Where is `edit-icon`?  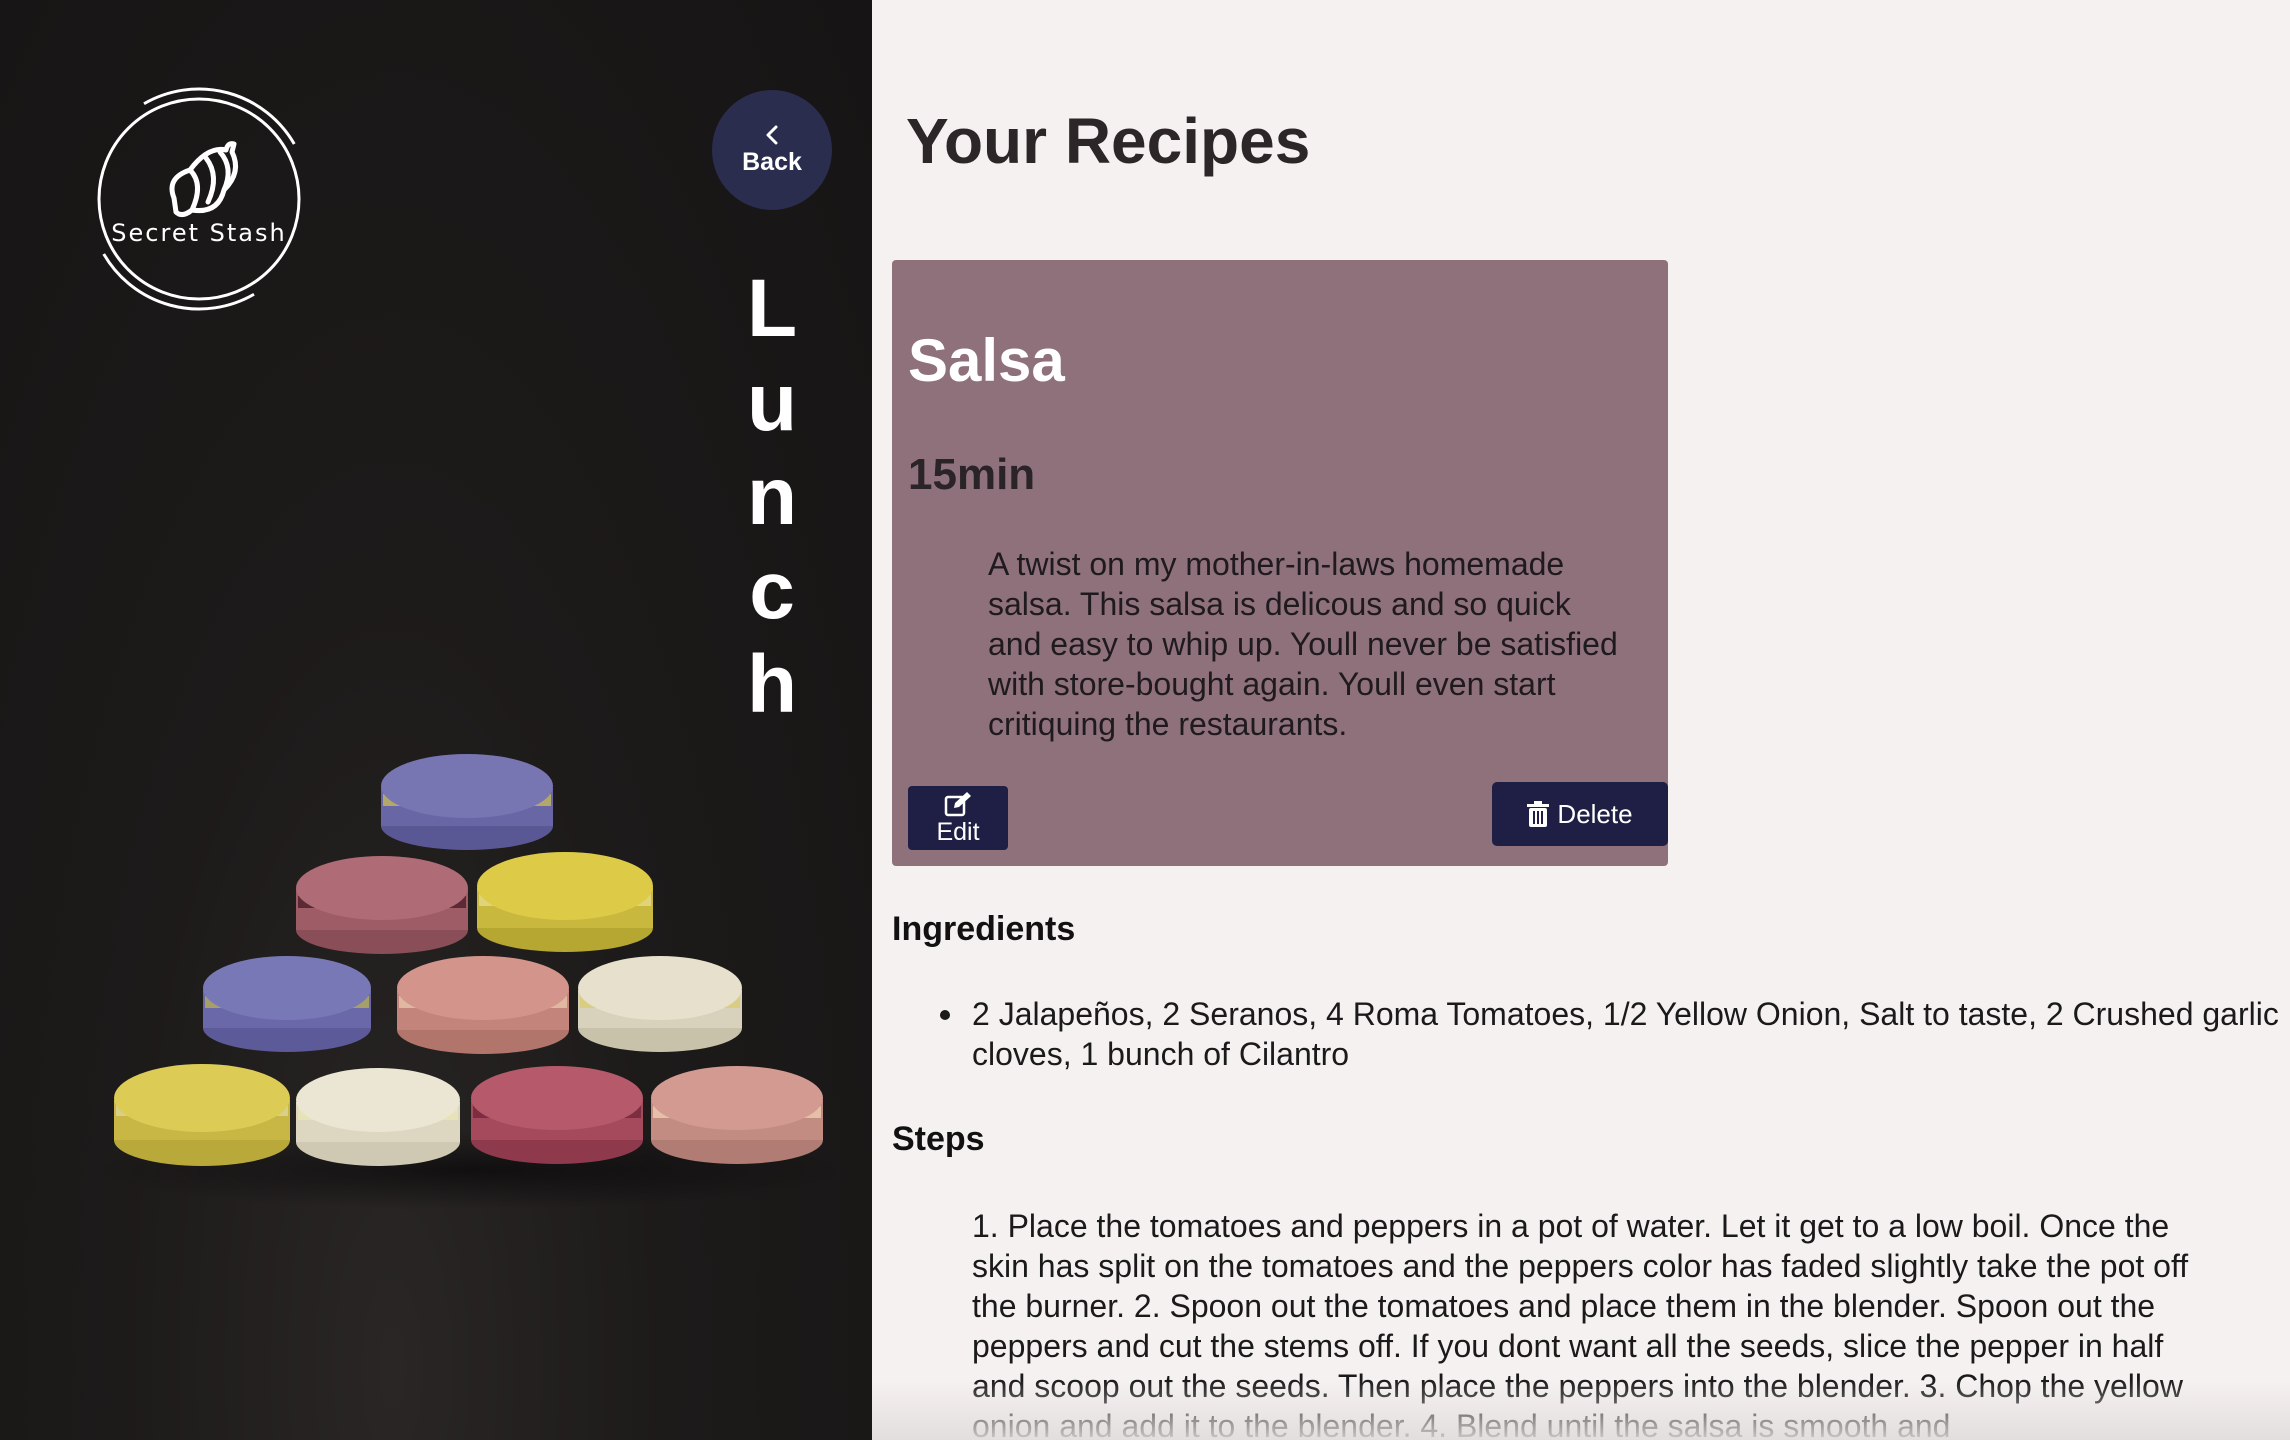
edit-icon is located at coordinates (957, 804).